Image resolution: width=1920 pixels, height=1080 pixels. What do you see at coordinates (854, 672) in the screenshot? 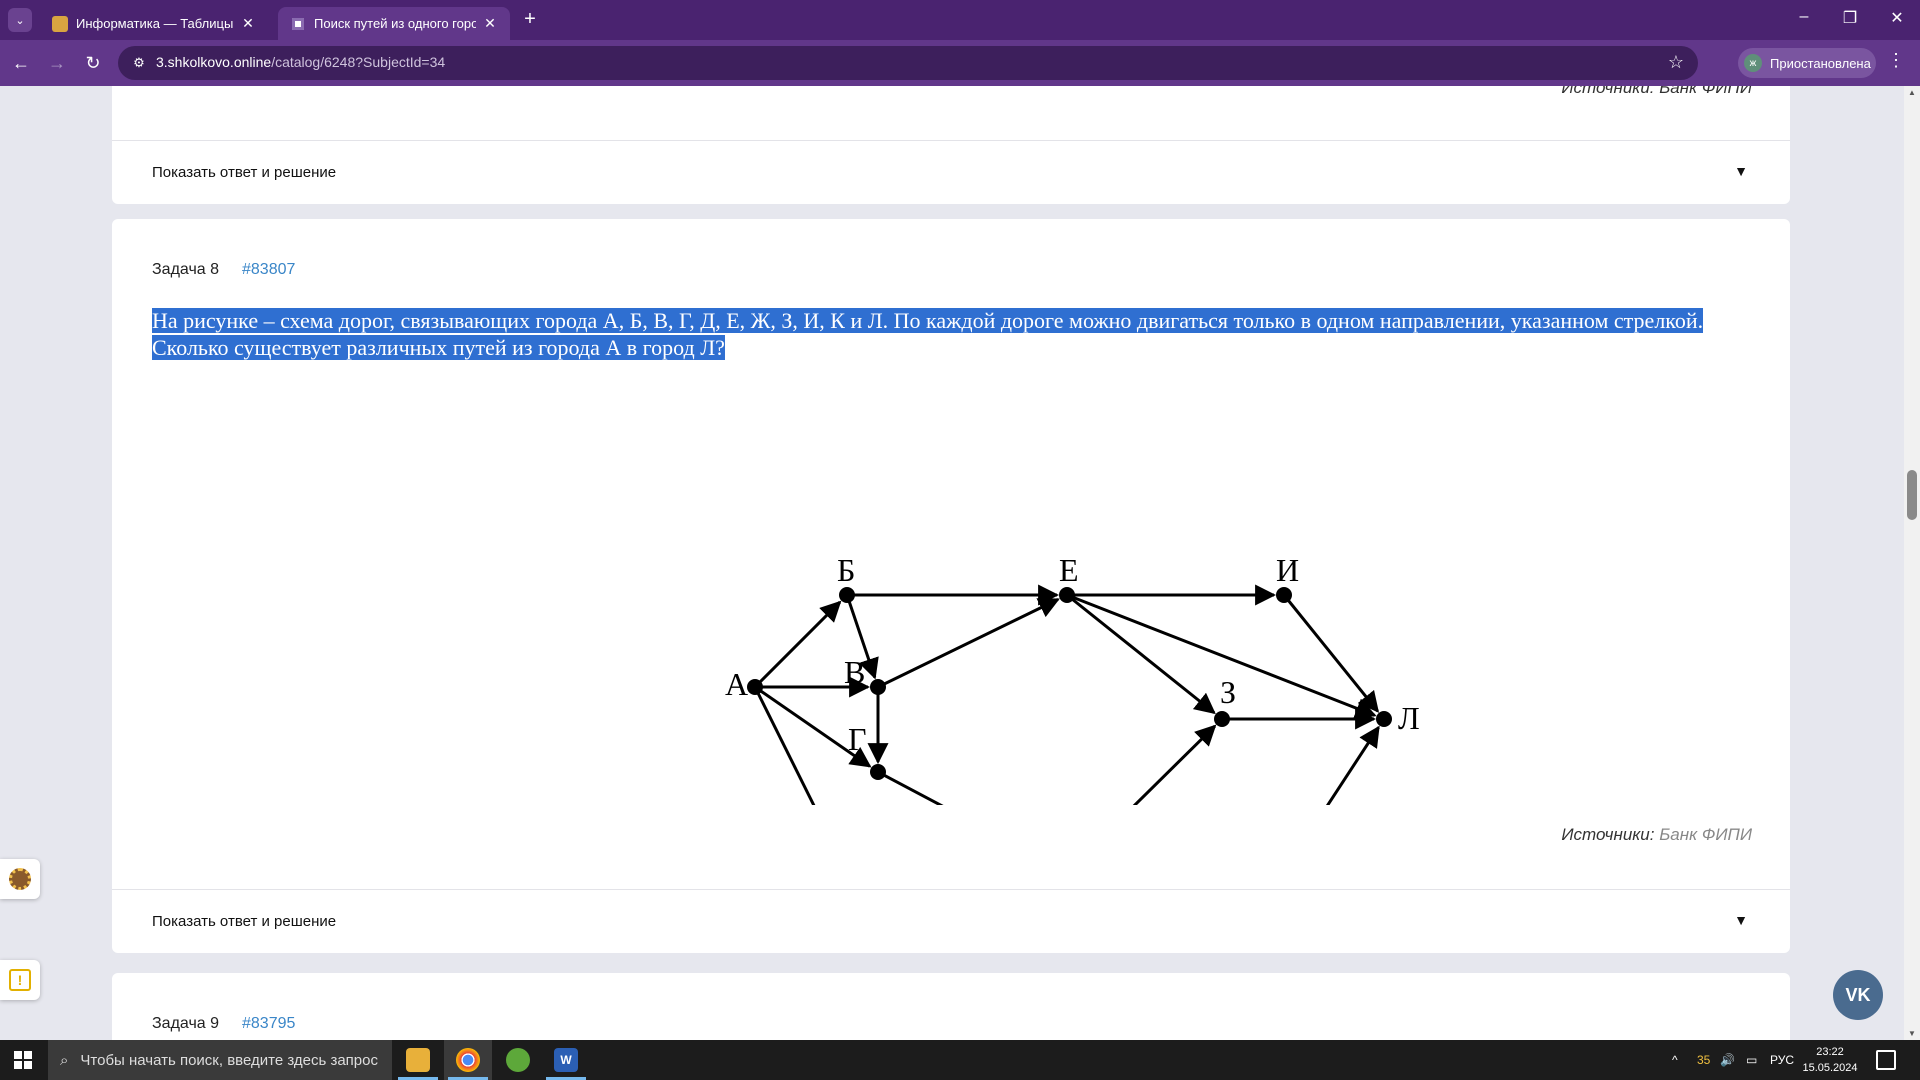
I see `city-label: В` at bounding box center [854, 672].